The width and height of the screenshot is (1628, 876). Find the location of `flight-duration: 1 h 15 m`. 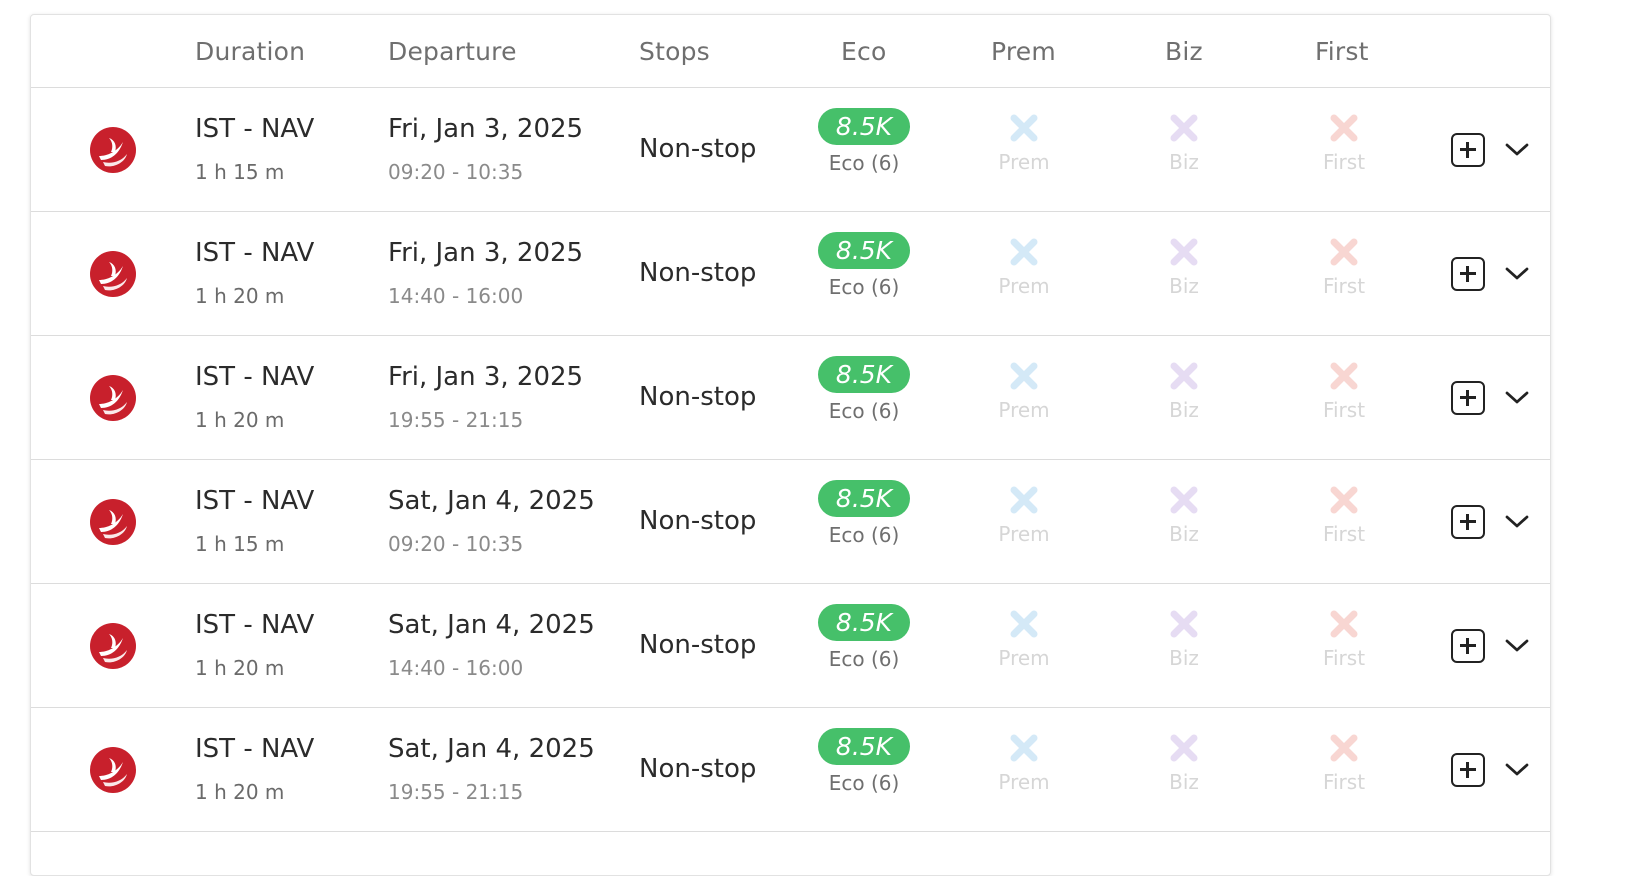

flight-duration: 1 h 15 m is located at coordinates (240, 544).